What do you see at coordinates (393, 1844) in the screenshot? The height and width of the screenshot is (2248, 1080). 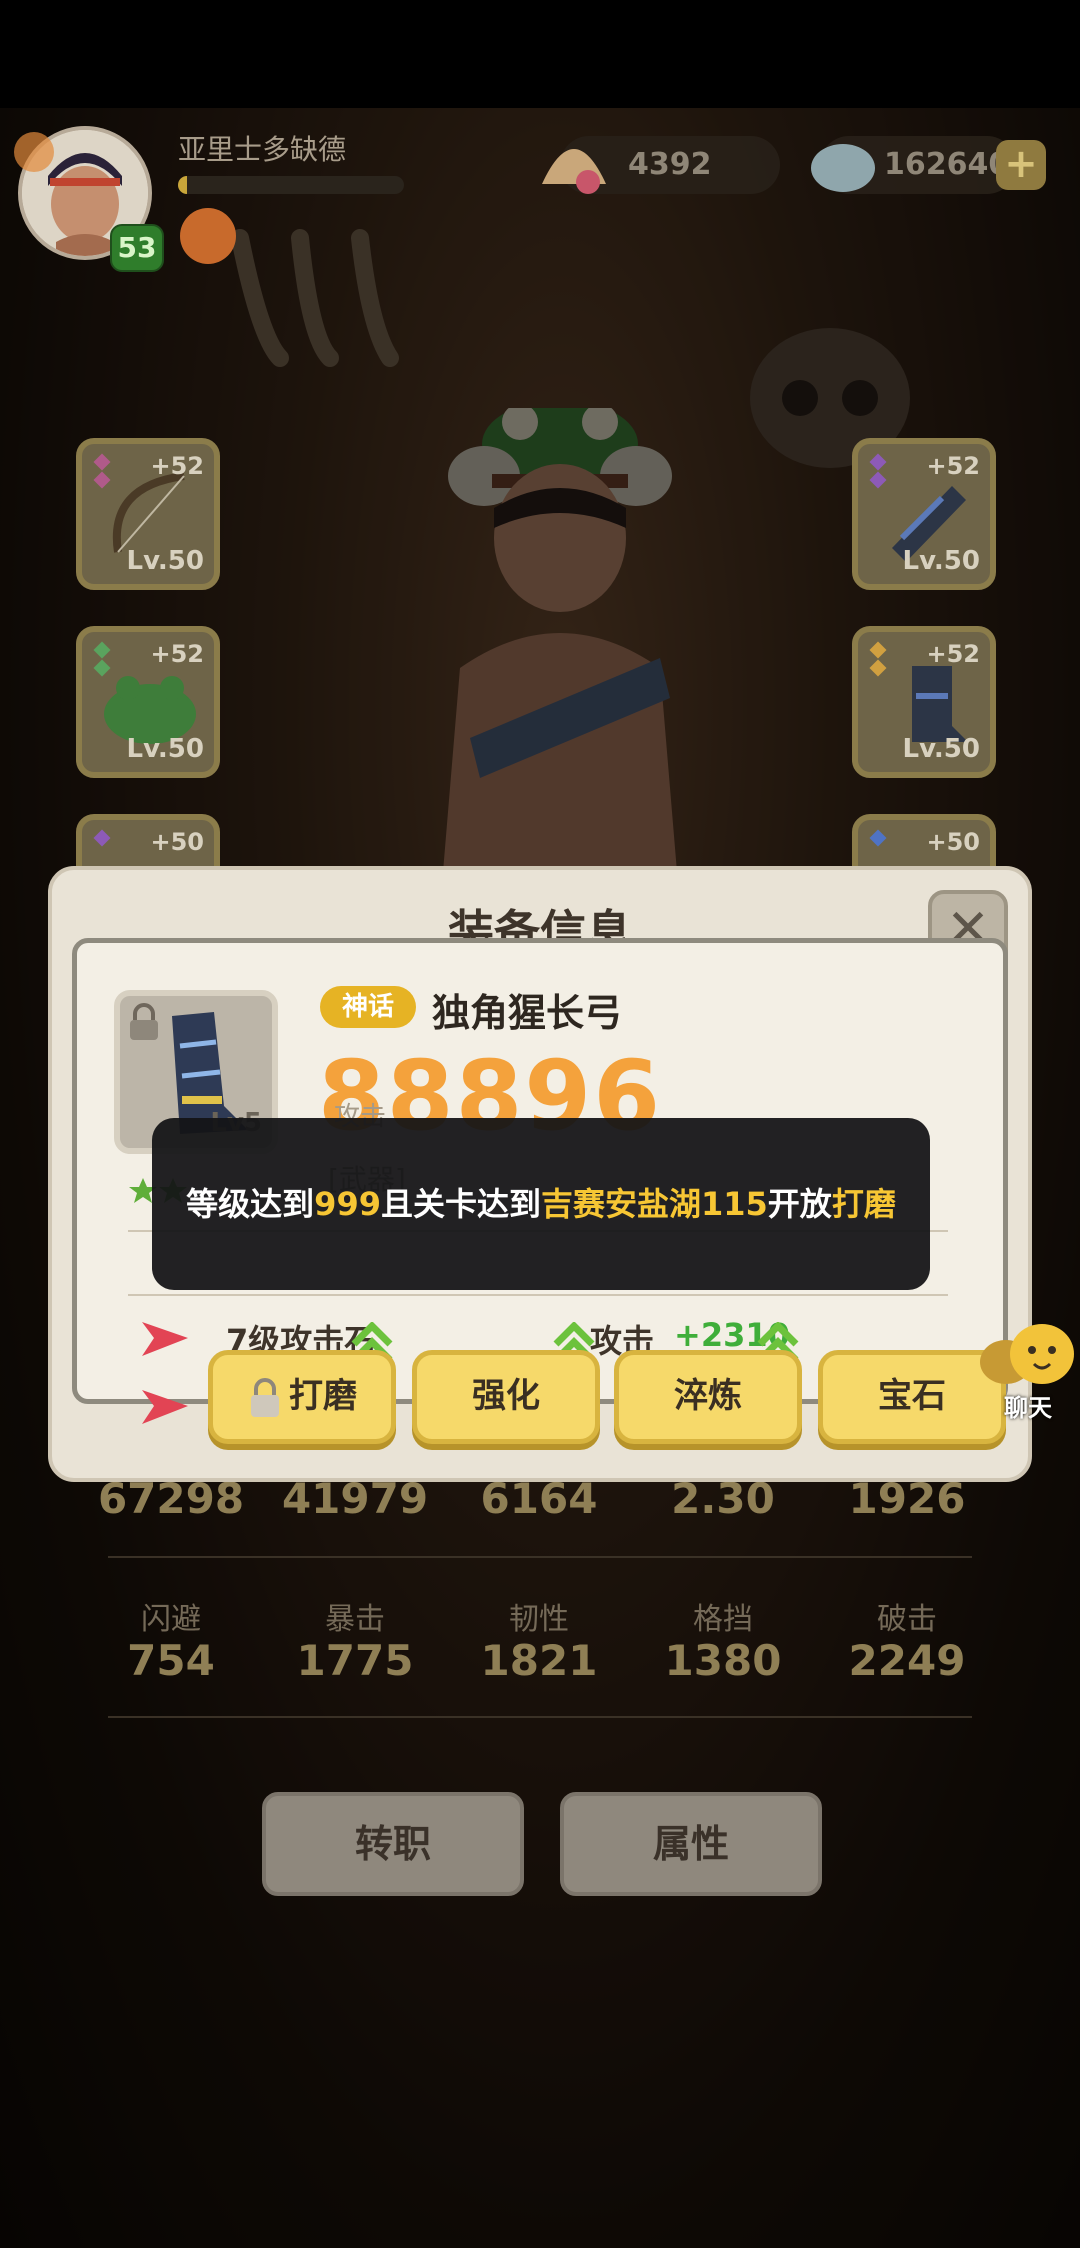 I see `job-change-button: 转职` at bounding box center [393, 1844].